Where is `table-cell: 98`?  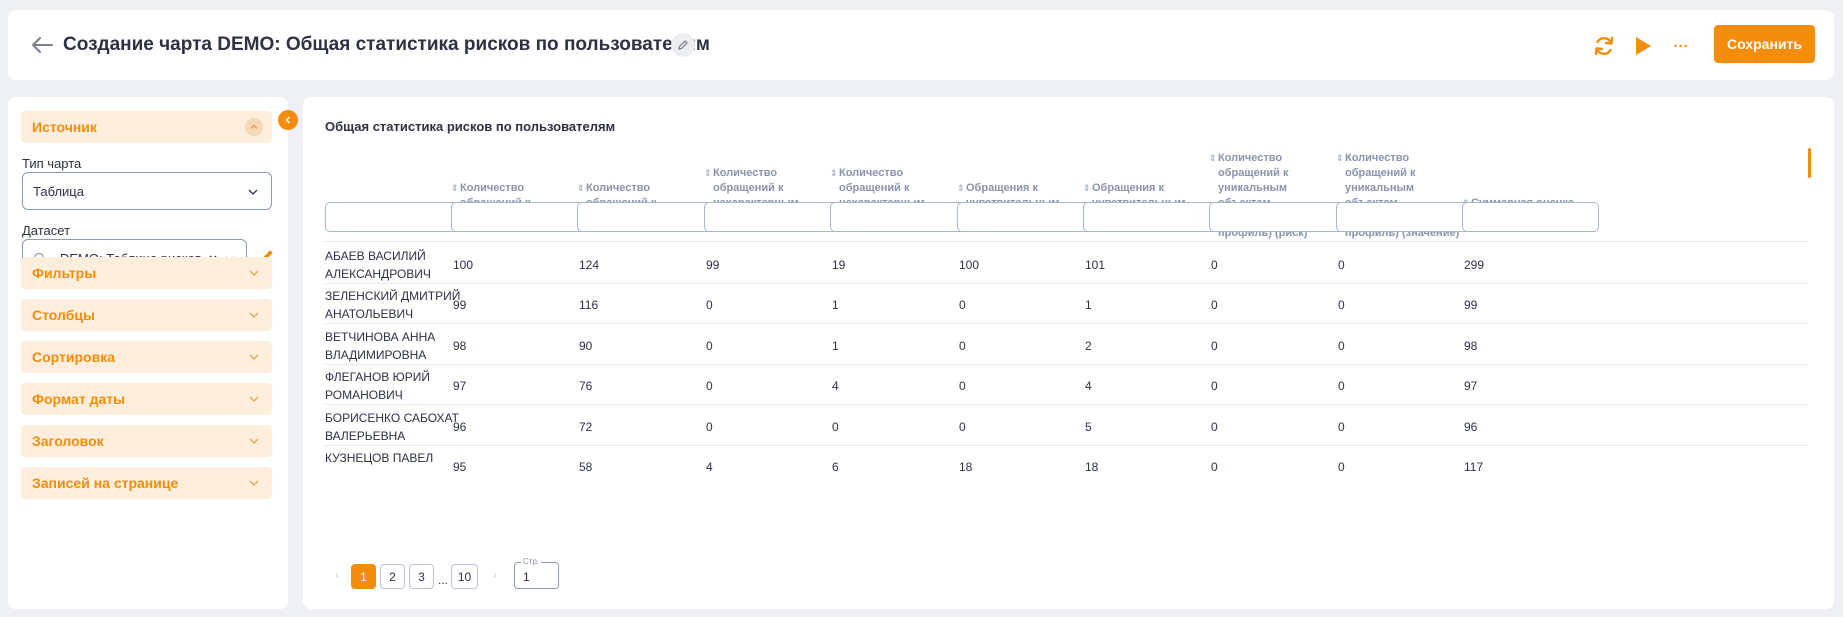
table-cell: 98 is located at coordinates (460, 346).